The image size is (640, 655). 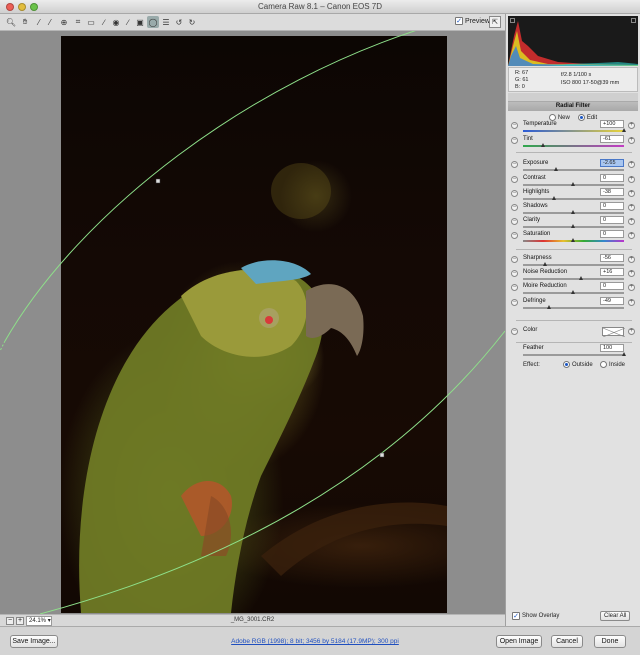 What do you see at coordinates (610, 641) in the screenshot?
I see `done-button: Done` at bounding box center [610, 641].